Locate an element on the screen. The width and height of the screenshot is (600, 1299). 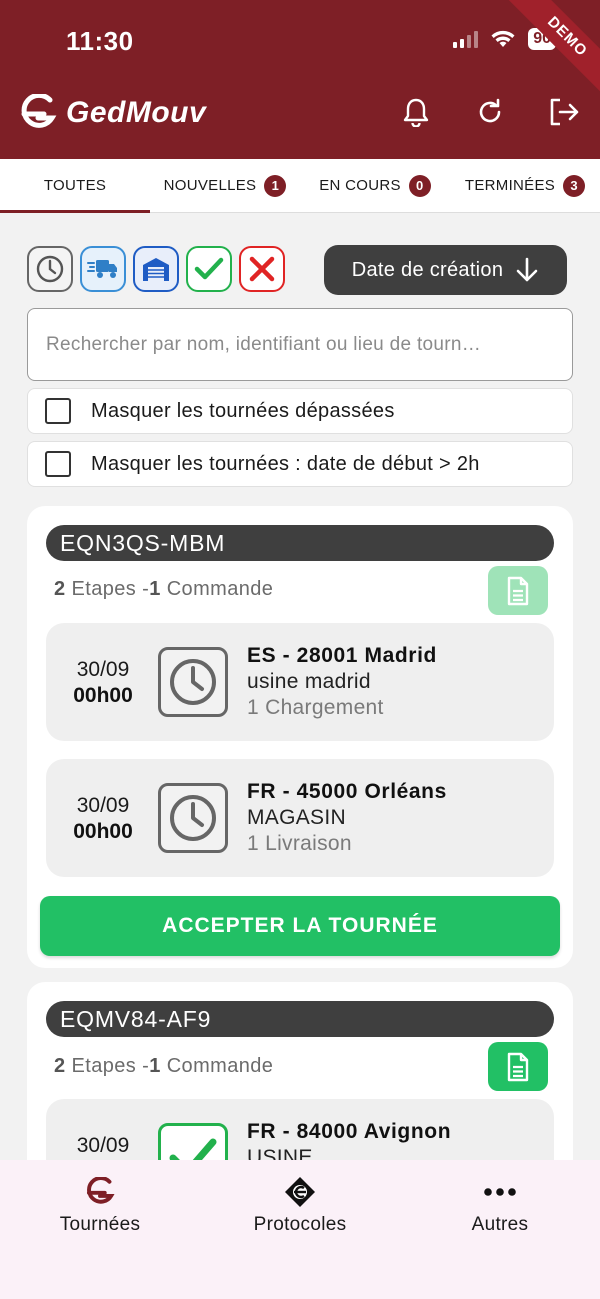
arrow-down-icon is located at coordinates (527, 269).